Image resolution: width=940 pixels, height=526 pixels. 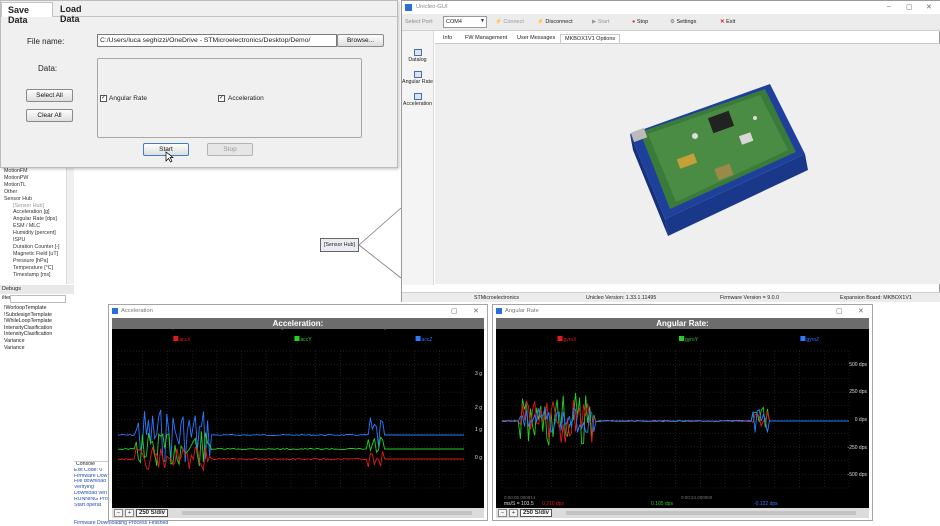 I want to click on window-title: Unicleo-GUI, so click(x=432, y=7).